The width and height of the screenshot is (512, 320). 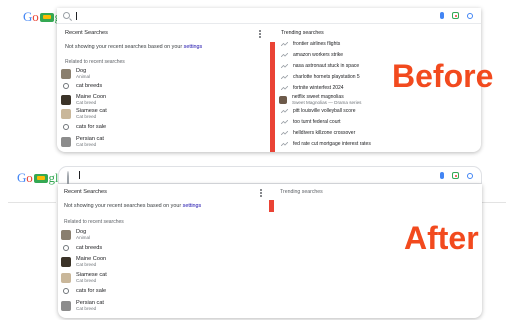 I want to click on trending-title: pitt louisville volleyball score, so click(x=324, y=111).